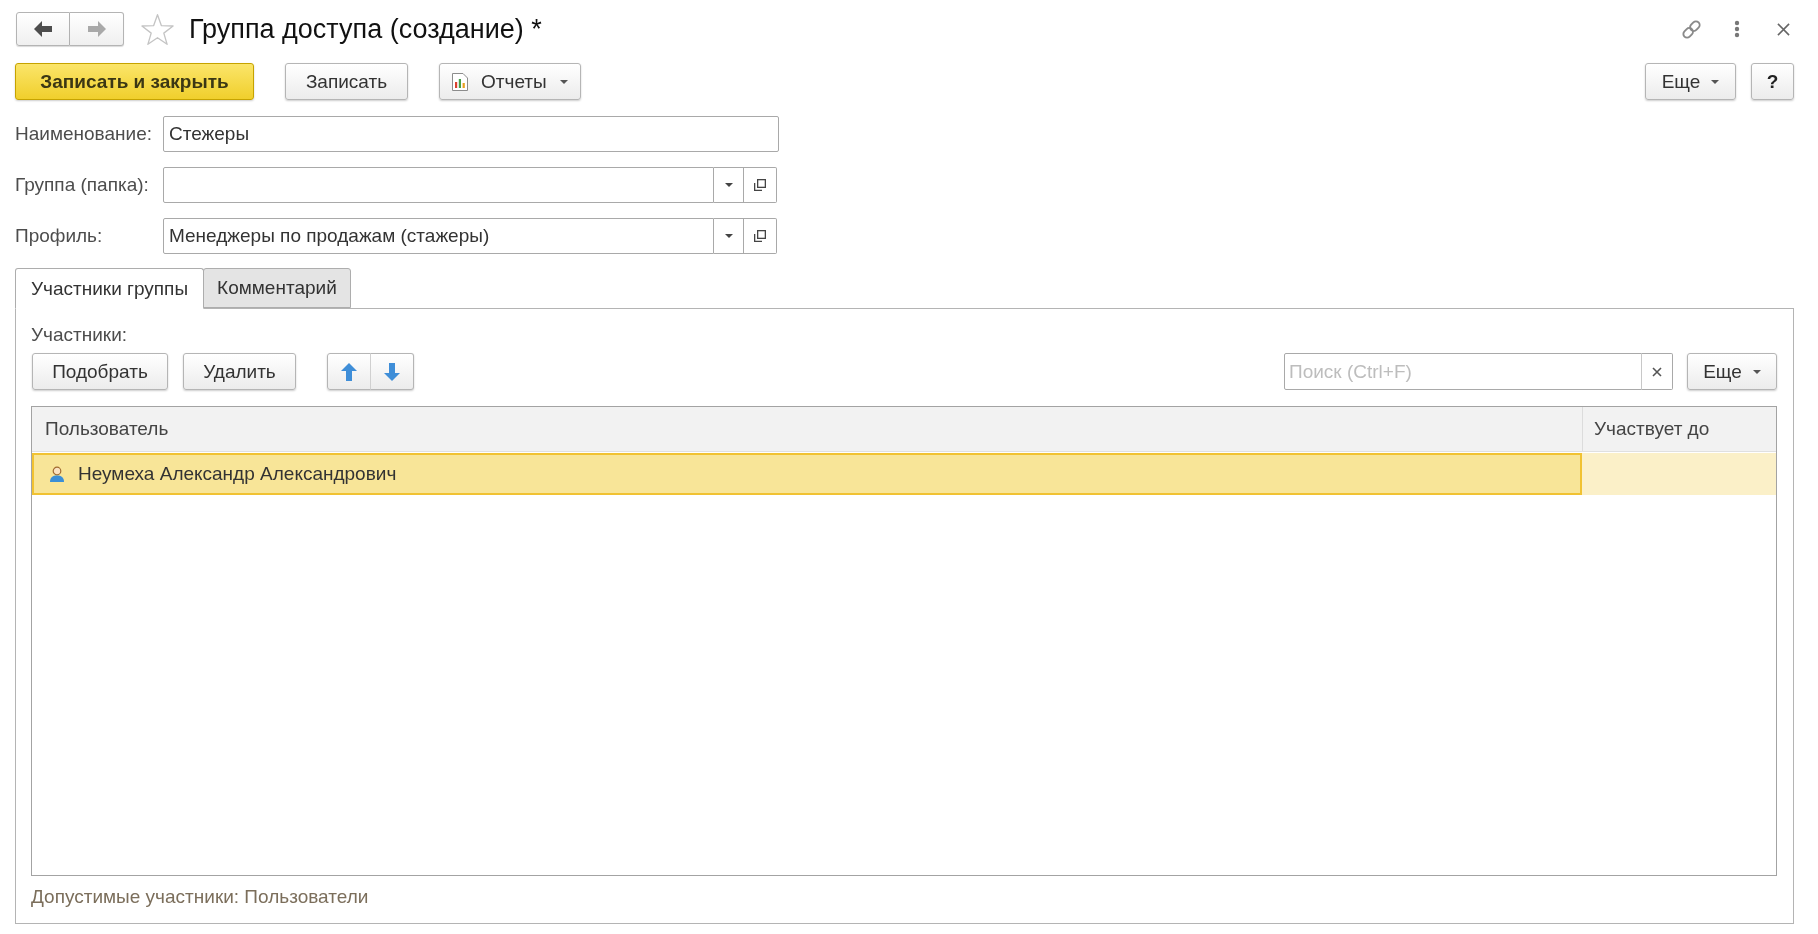 This screenshot has height=934, width=1818. Describe the element at coordinates (82, 185) in the screenshot. I see `field-label: Группа (папка):` at that location.